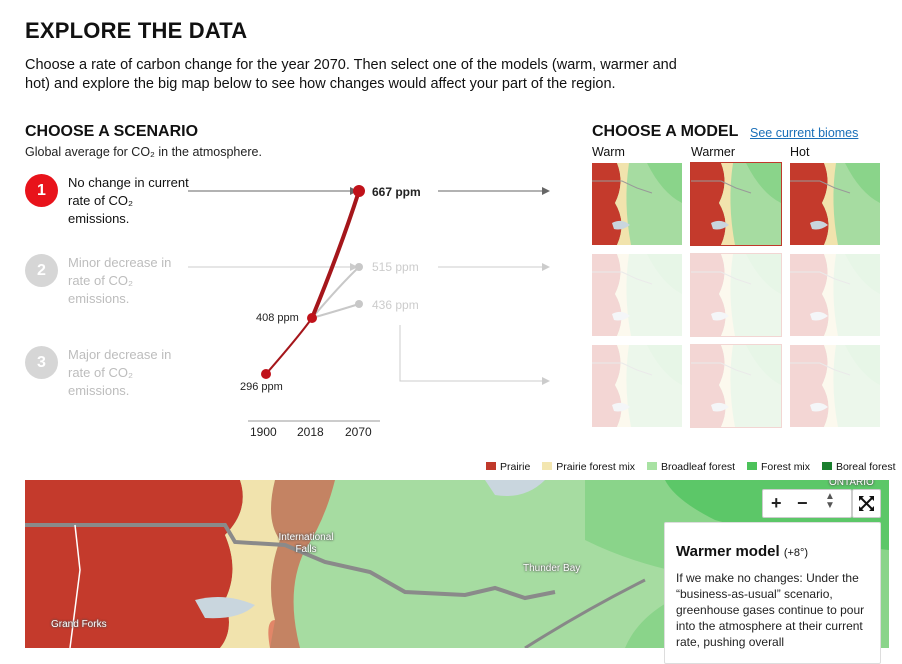 The width and height of the screenshot is (902, 664). What do you see at coordinates (396, 192) in the screenshot?
I see `endpoint-label: 667 ppm` at bounding box center [396, 192].